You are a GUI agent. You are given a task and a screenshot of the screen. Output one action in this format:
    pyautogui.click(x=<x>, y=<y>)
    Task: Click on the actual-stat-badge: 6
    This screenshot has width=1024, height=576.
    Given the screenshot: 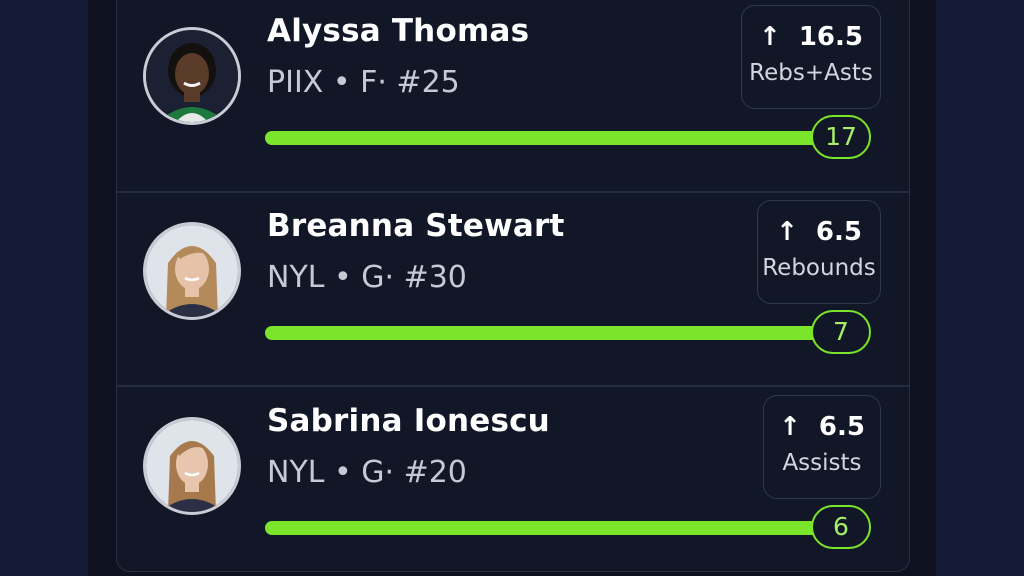 What is the action you would take?
    pyautogui.click(x=841, y=527)
    